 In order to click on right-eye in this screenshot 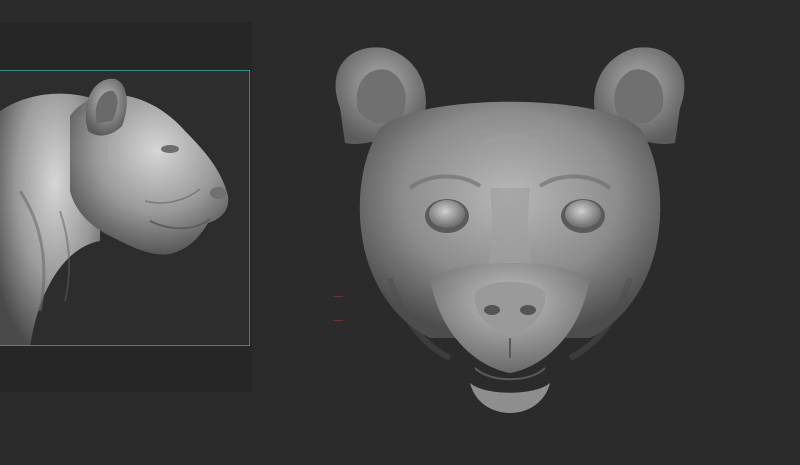, I will do `click(583, 214)`.